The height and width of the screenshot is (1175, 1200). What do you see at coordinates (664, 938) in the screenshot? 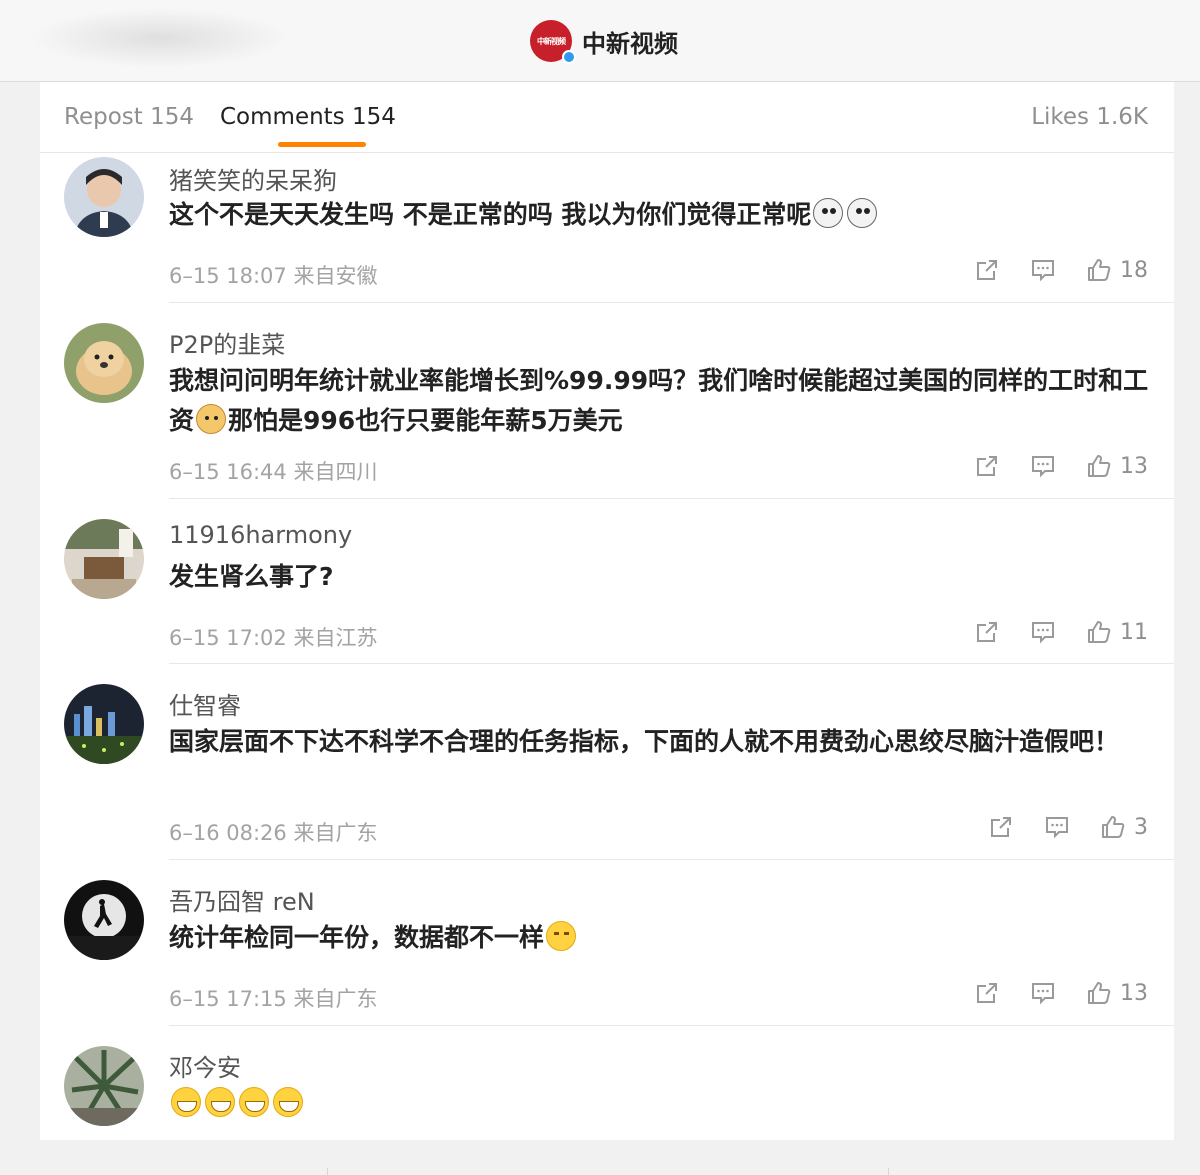
I see `comment-text: 统计年检同一年份，数据都不一样` at bounding box center [664, 938].